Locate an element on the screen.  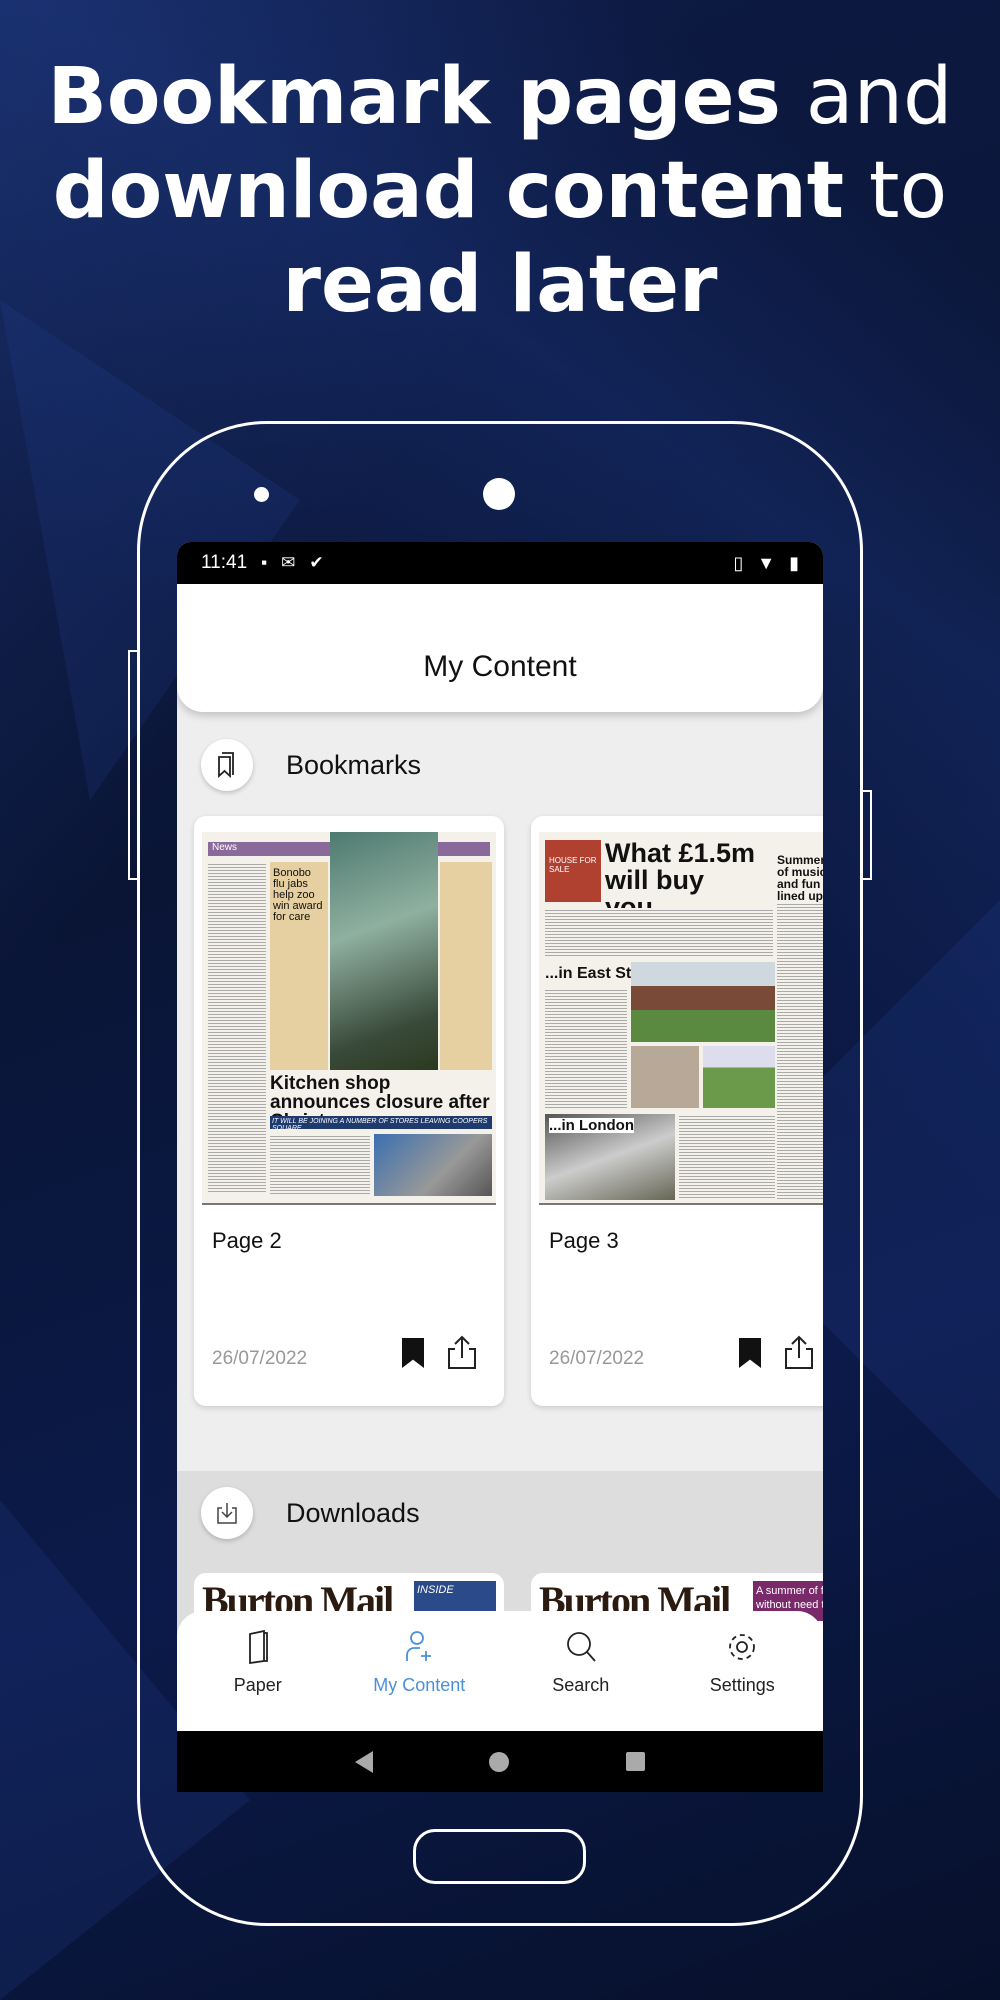
camera-icon is located at coordinates (499, 494).